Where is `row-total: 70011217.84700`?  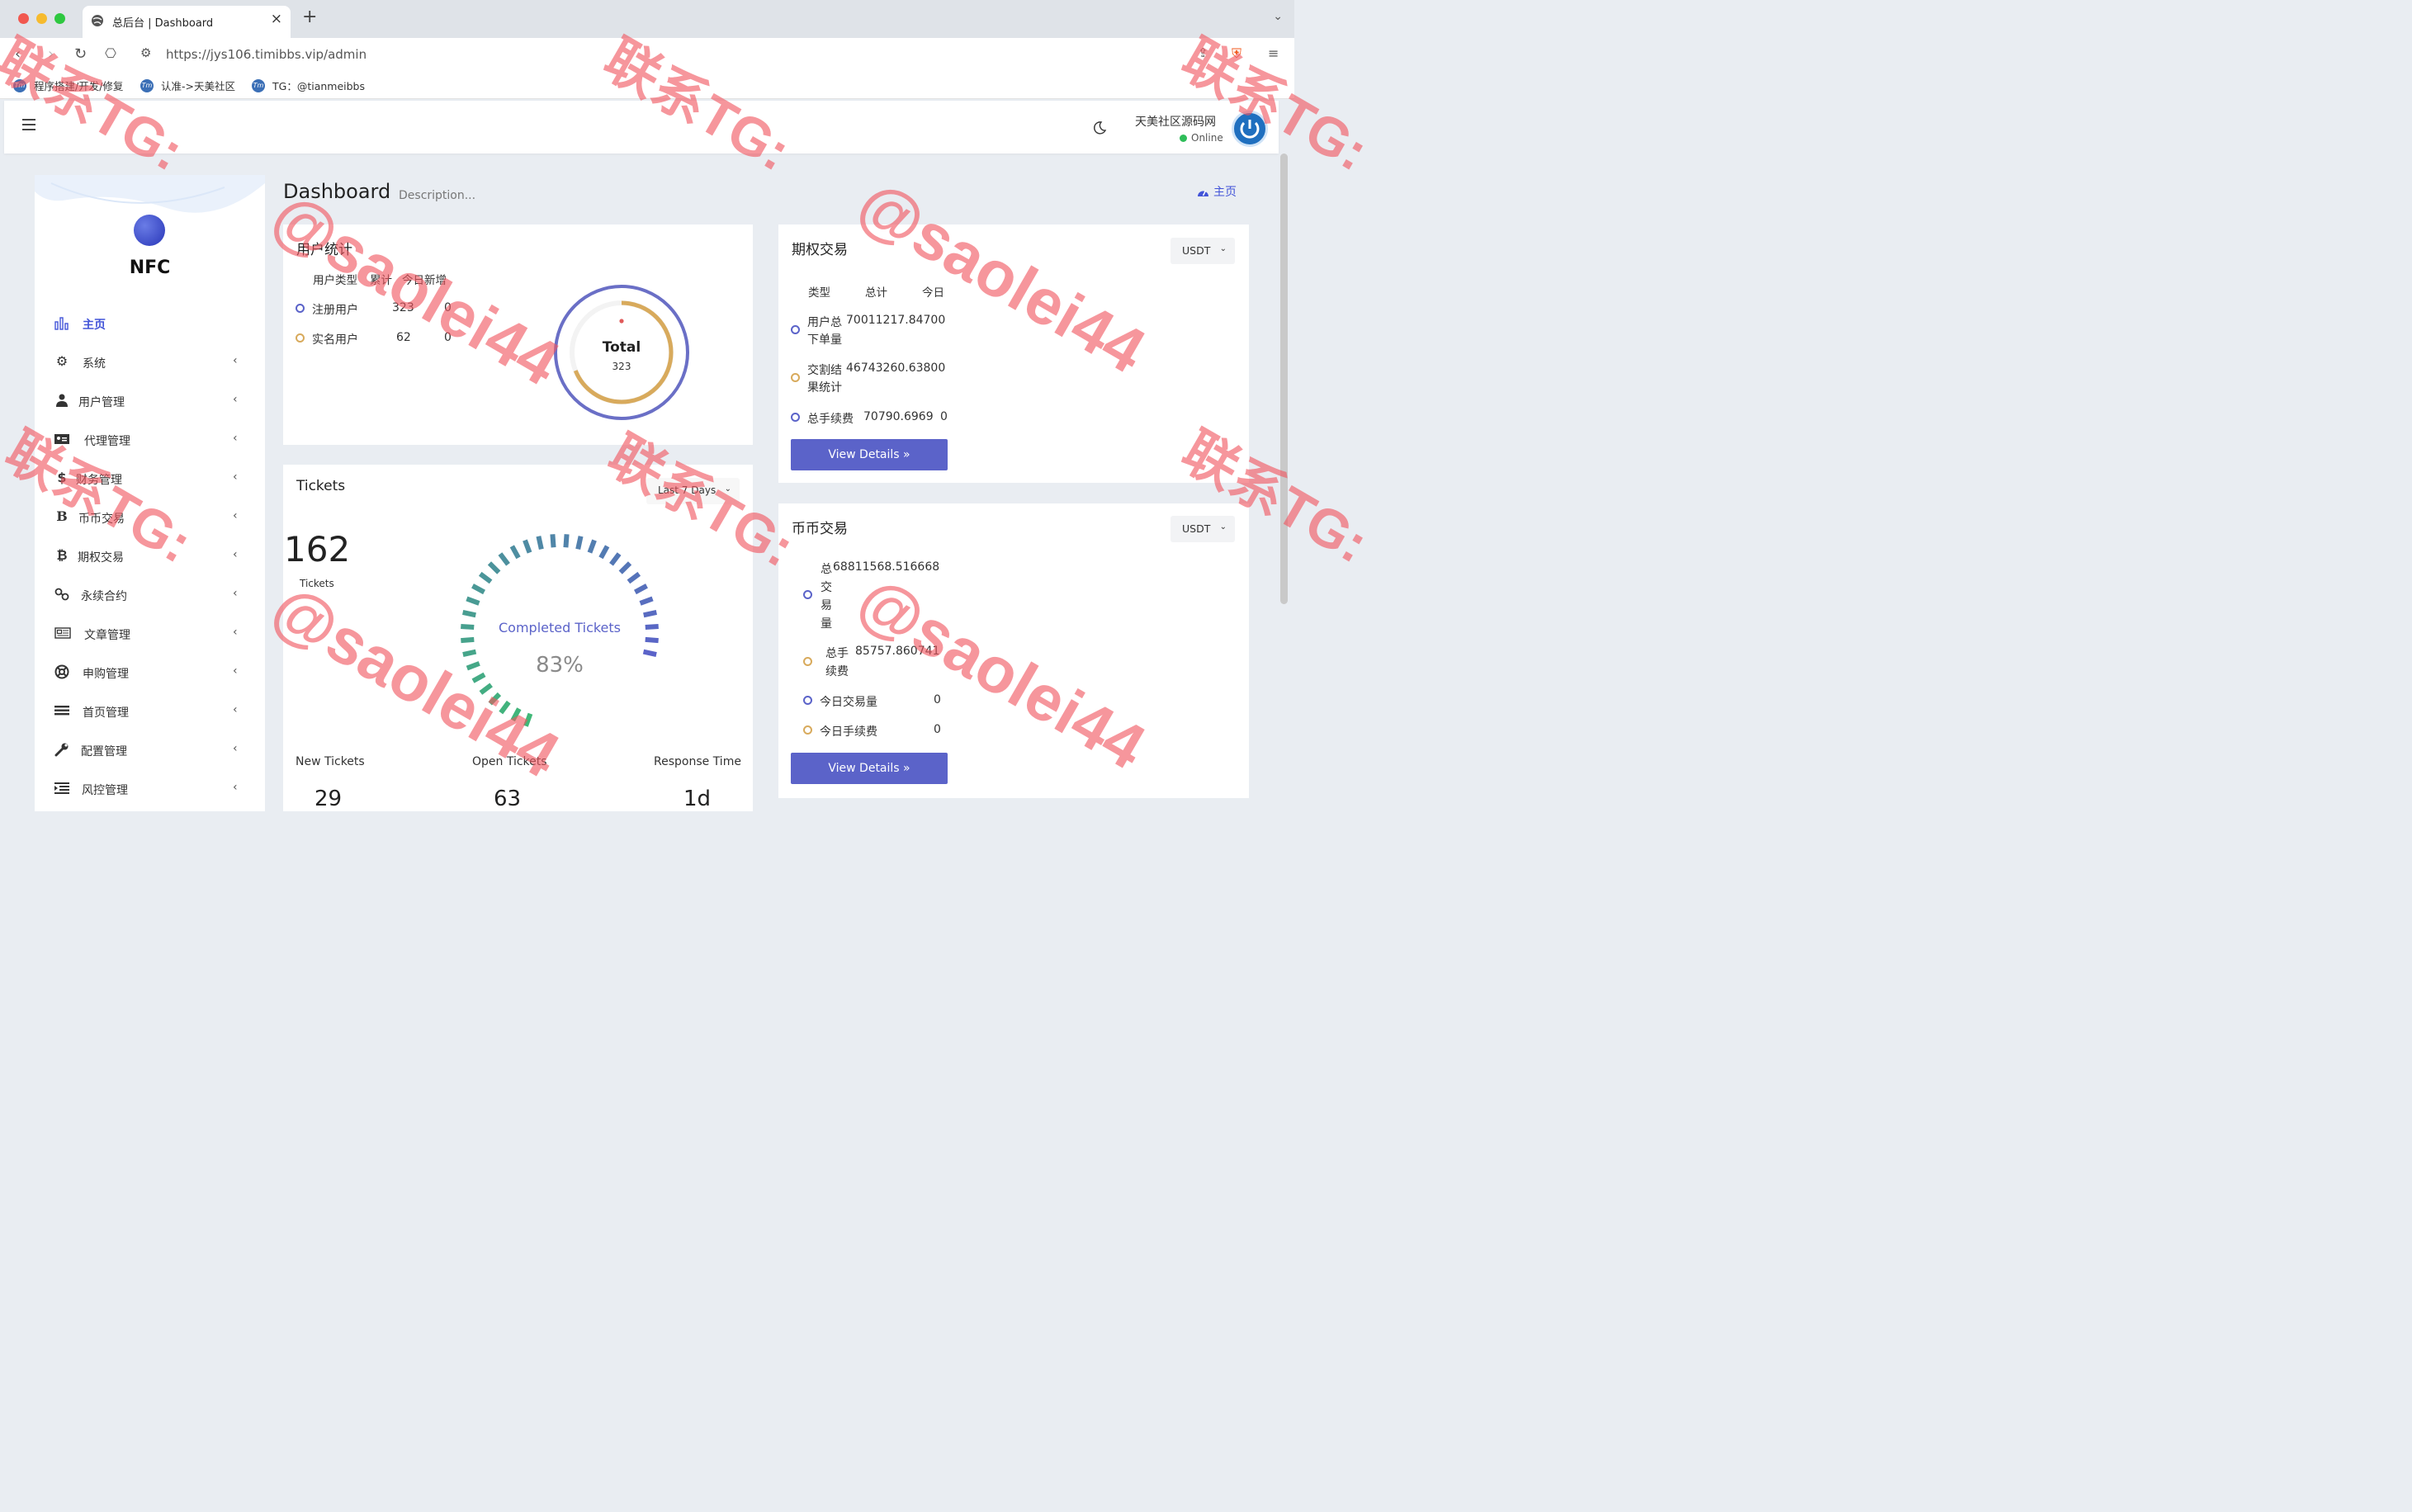 row-total: 70011217.84700 is located at coordinates (896, 321).